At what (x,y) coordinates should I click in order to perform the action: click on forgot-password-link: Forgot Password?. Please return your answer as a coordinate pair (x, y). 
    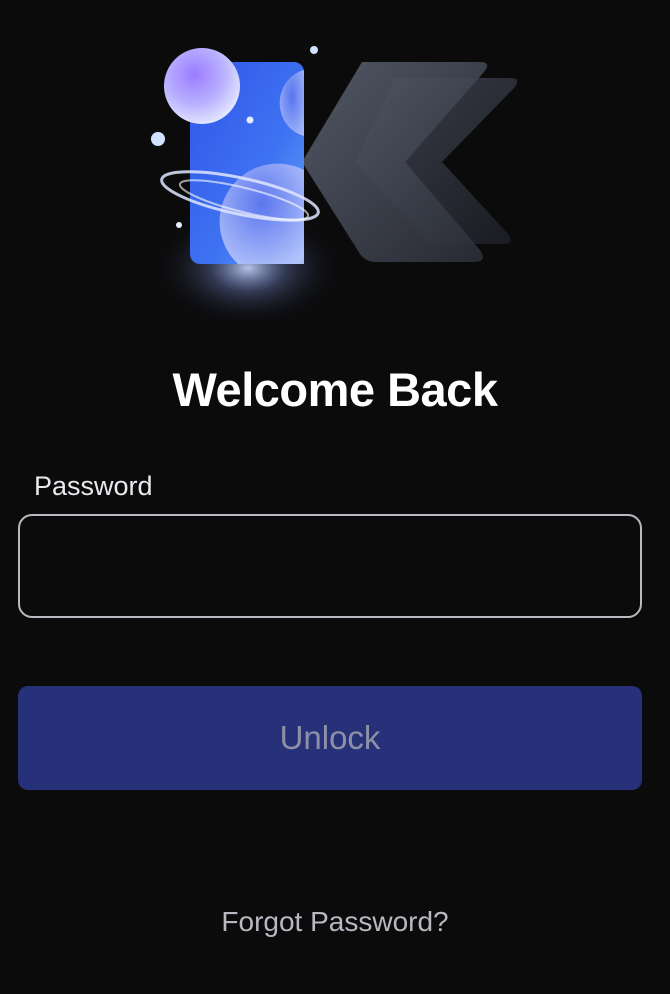
    Looking at the image, I should click on (335, 922).